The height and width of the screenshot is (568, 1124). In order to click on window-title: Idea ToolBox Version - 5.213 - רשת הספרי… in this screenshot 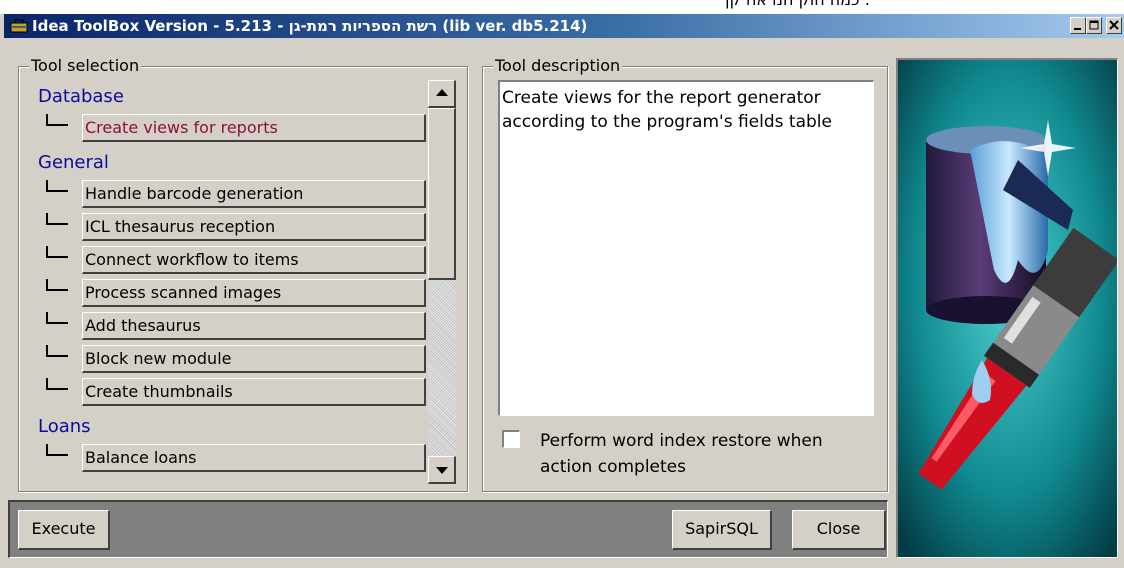, I will do `click(310, 26)`.